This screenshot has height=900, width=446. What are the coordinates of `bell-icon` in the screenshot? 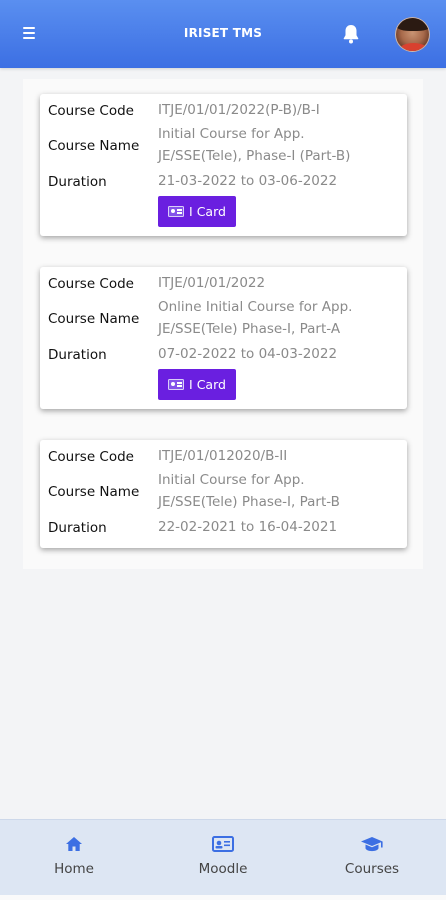 It's located at (351, 34).